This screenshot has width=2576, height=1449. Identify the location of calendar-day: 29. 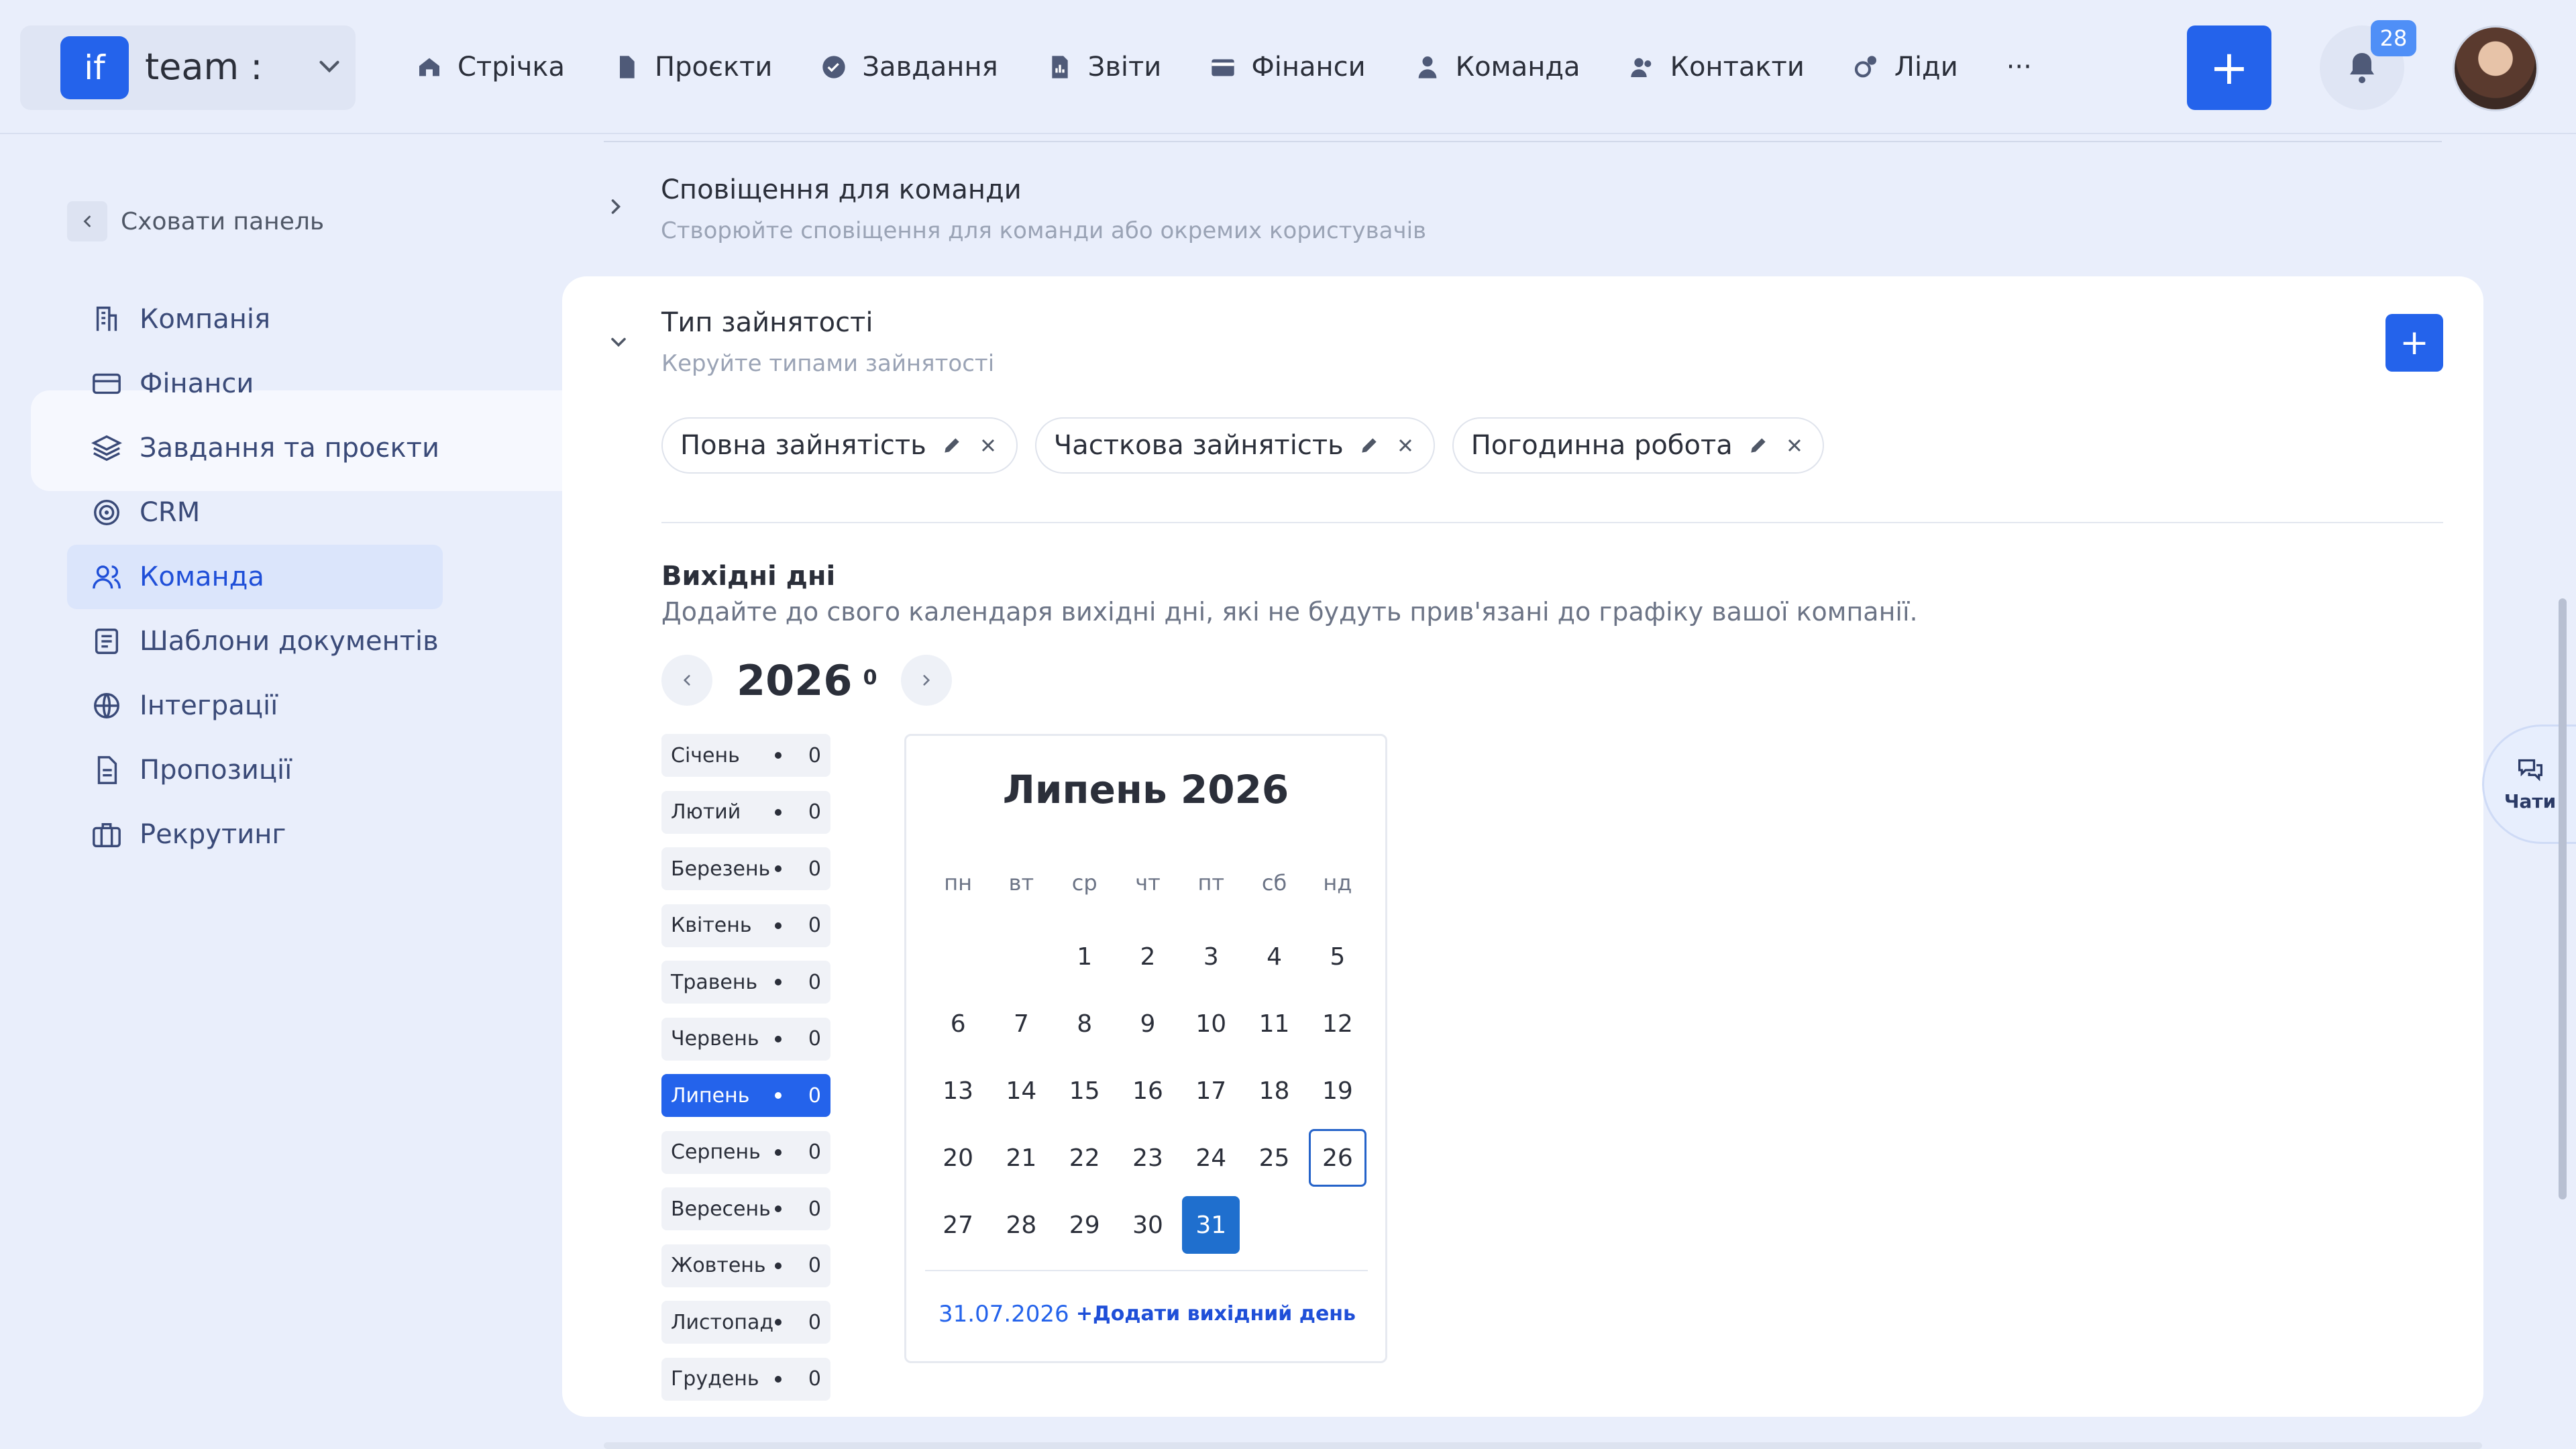
(1085, 1225).